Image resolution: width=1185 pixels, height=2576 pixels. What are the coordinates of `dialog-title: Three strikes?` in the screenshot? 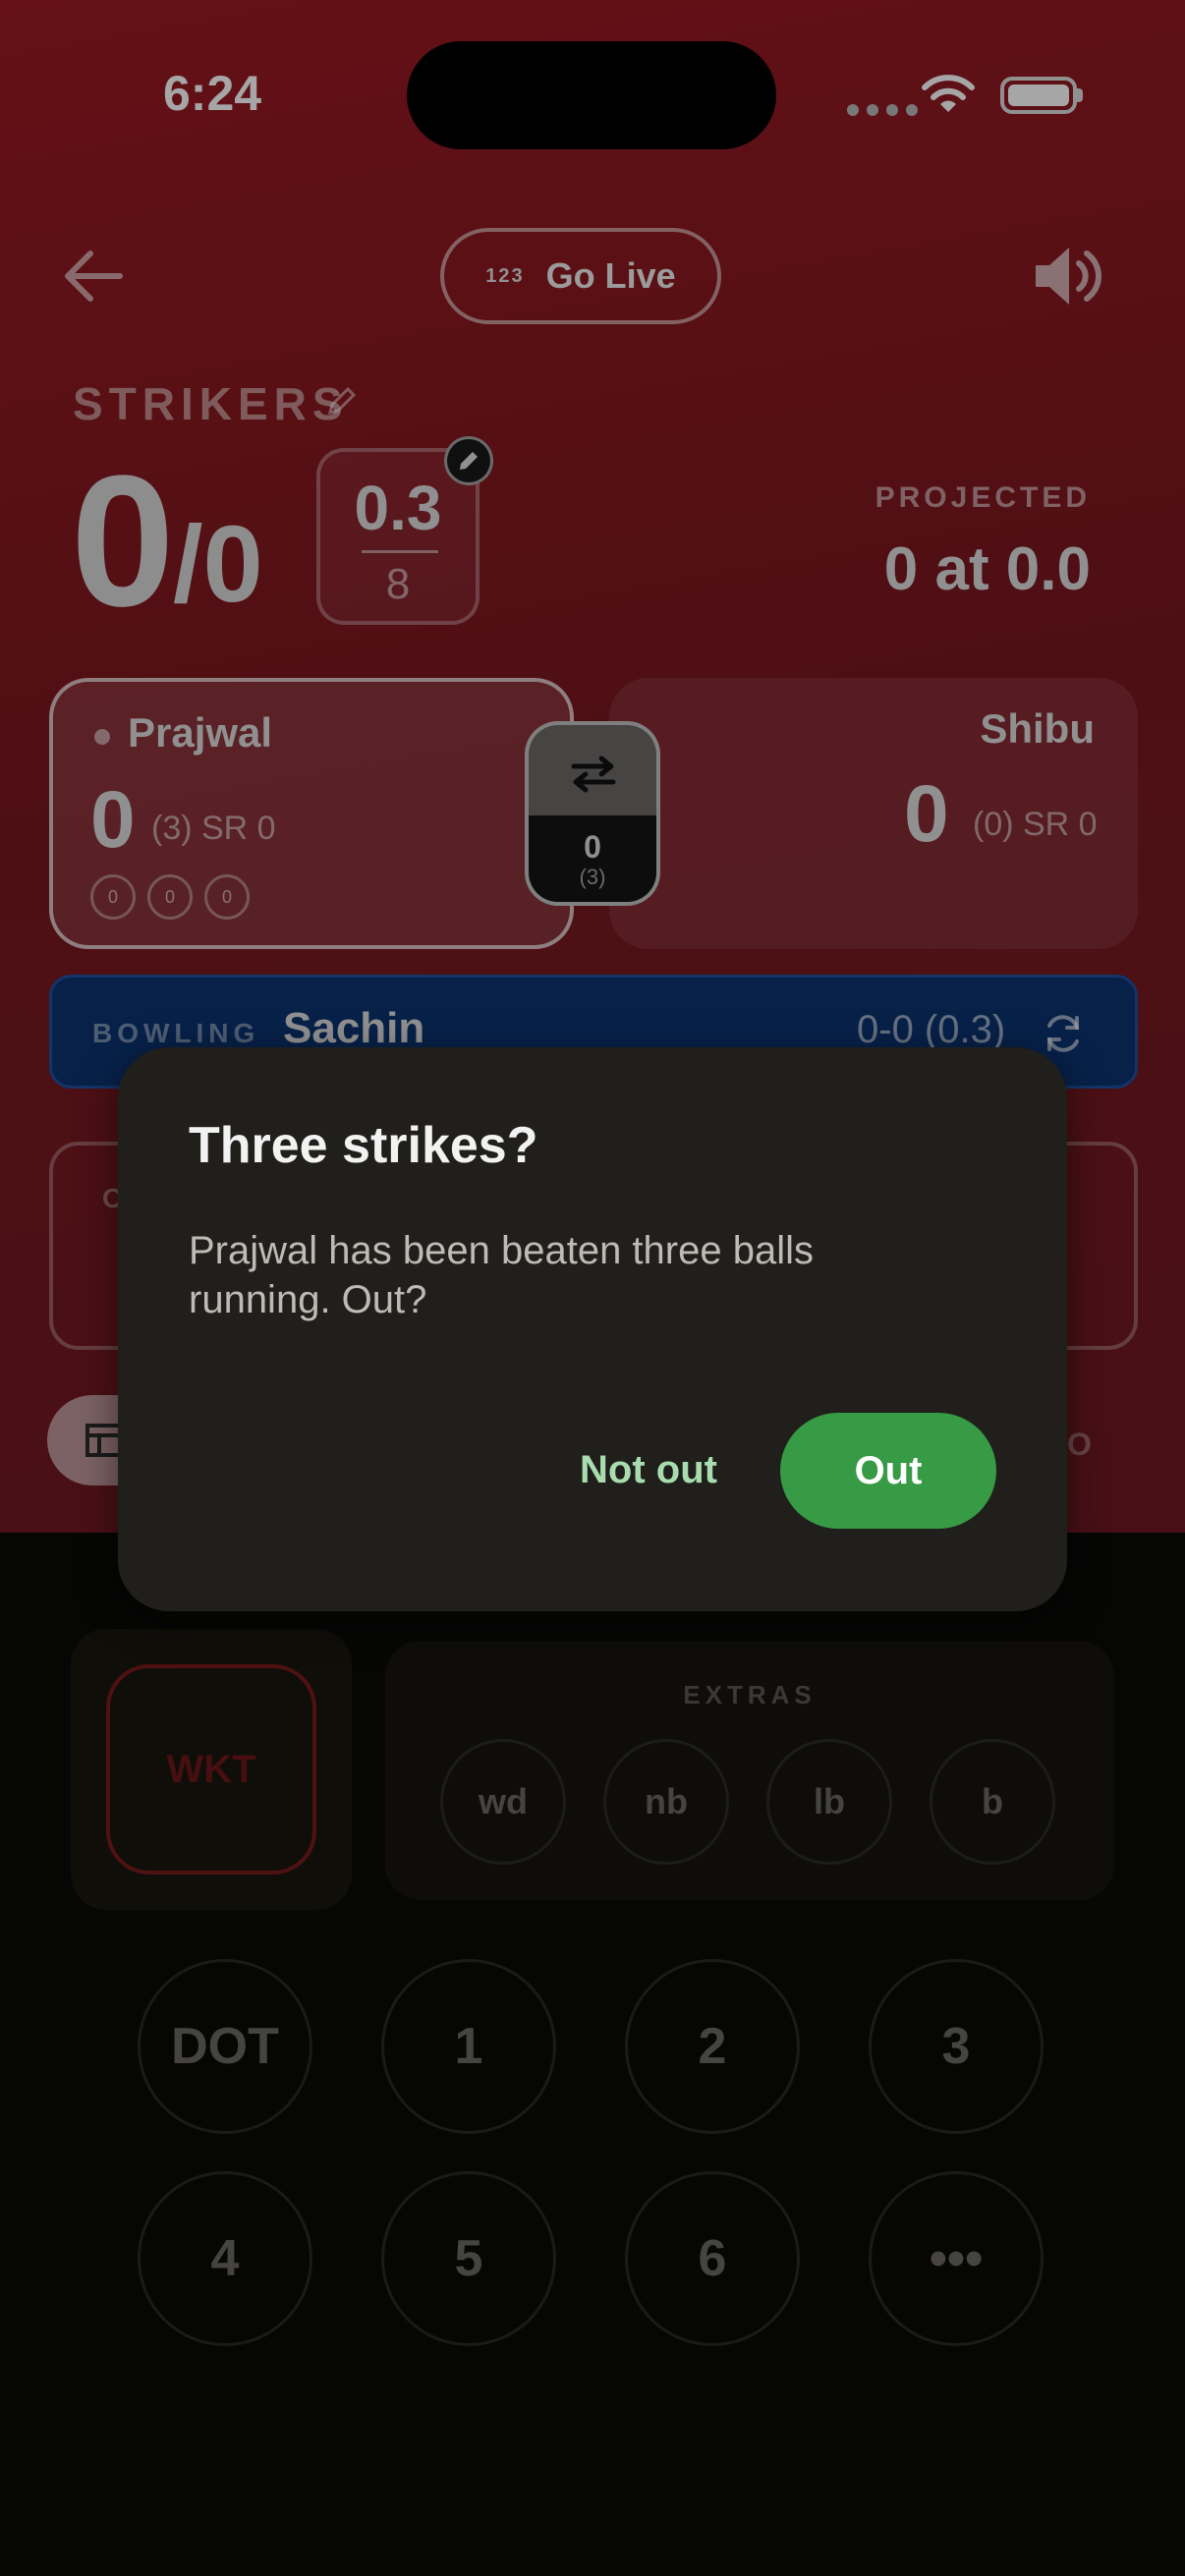 It's located at (364, 1145).